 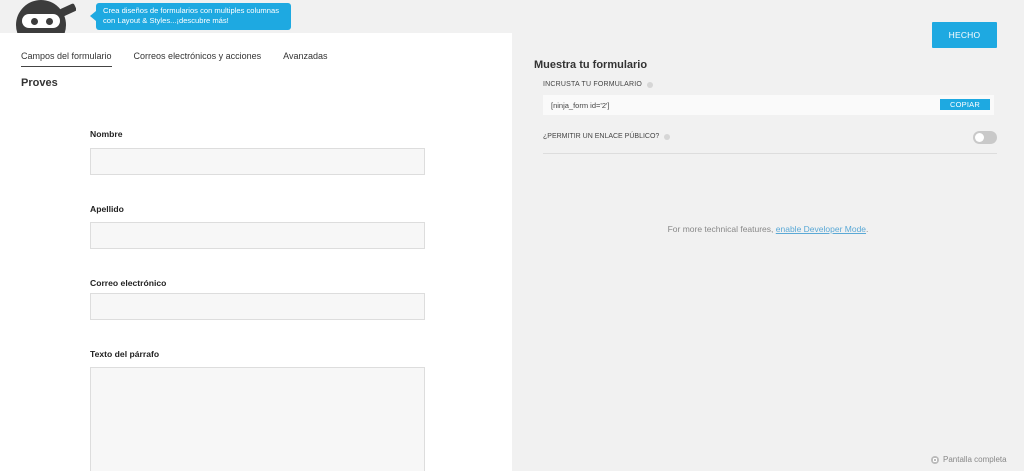 I want to click on last-name-field, so click(x=257, y=235).